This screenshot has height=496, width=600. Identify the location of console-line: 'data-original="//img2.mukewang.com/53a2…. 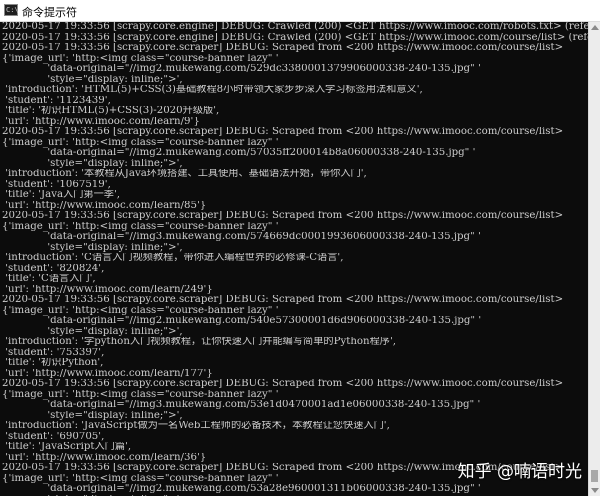
(241, 489).